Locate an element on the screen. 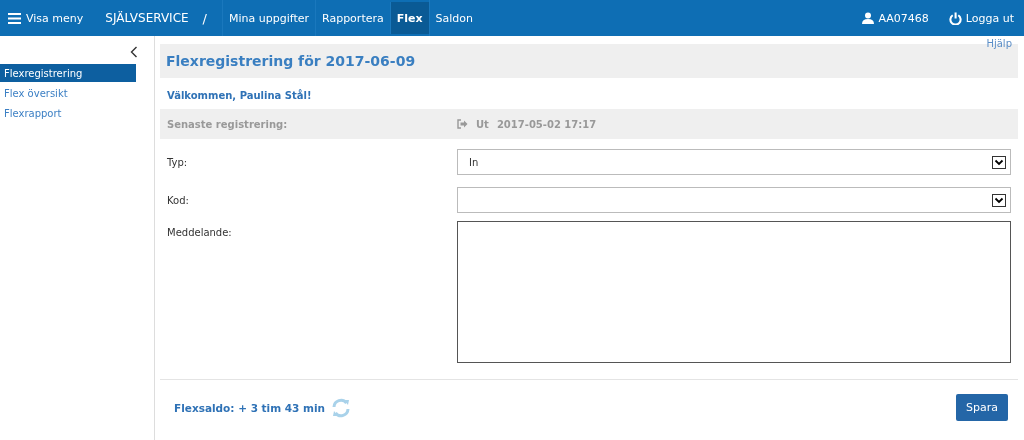  select-value: In is located at coordinates (474, 162).